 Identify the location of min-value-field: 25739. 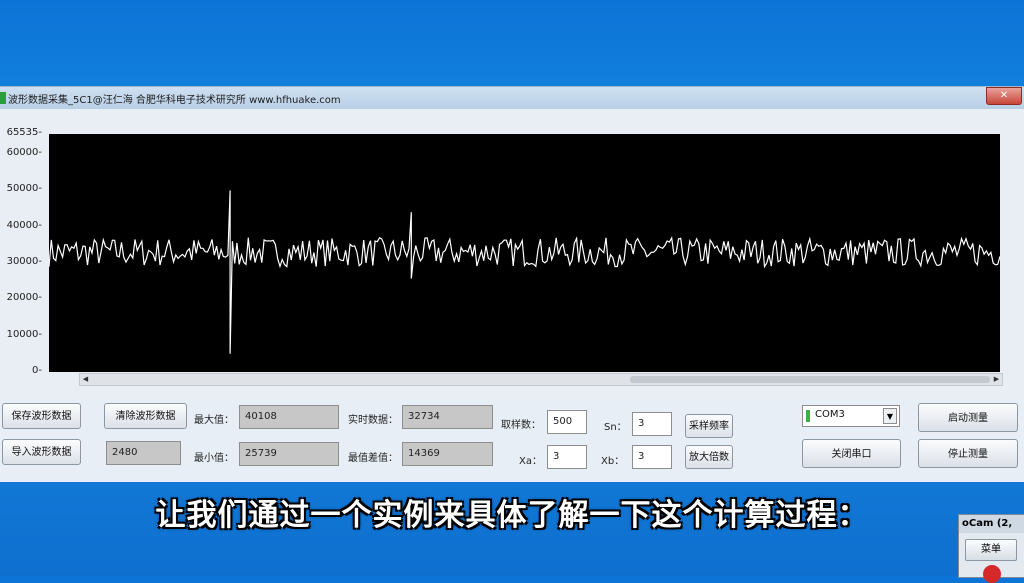
(289, 454).